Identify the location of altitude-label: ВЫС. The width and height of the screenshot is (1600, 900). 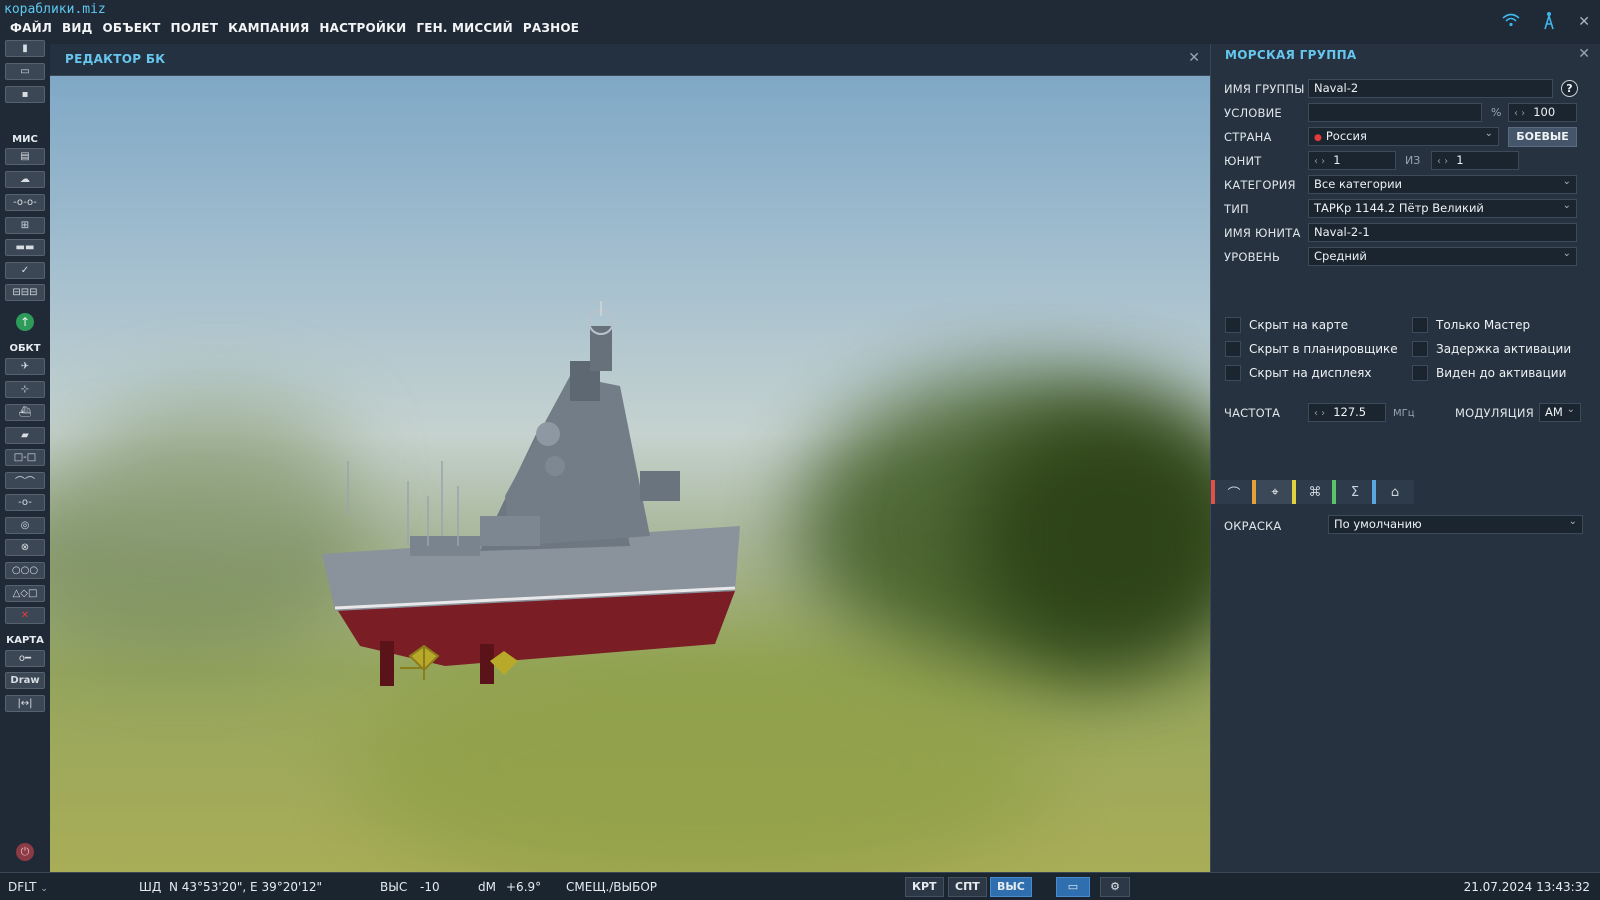
(394, 887).